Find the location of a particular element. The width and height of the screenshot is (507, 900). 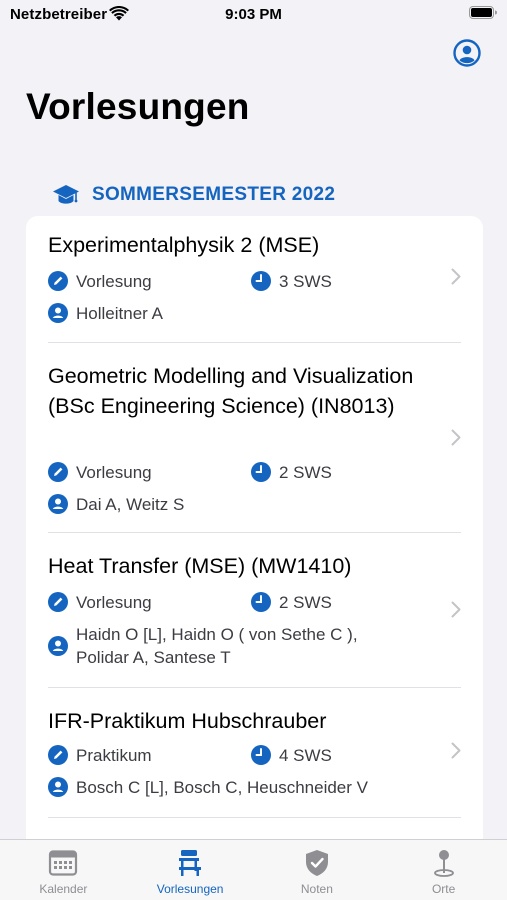

lecture-title: Heat Transfer (MSE) (MW1410) is located at coordinates (200, 566).